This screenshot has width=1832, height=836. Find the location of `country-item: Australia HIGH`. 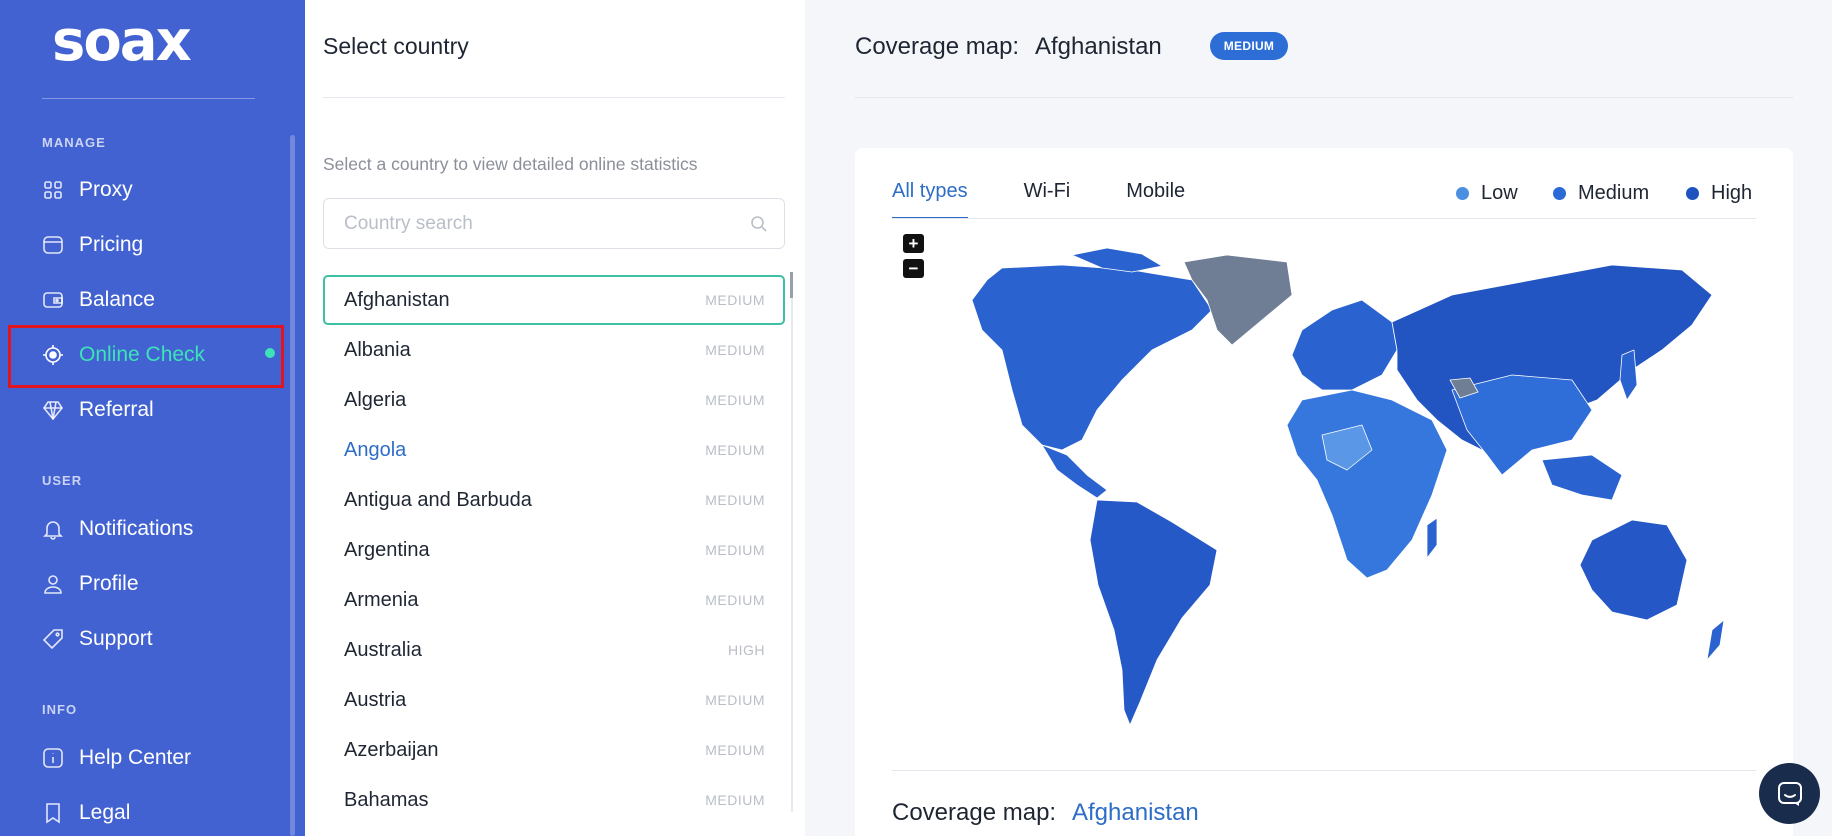

country-item: Australia HIGH is located at coordinates (554, 650).